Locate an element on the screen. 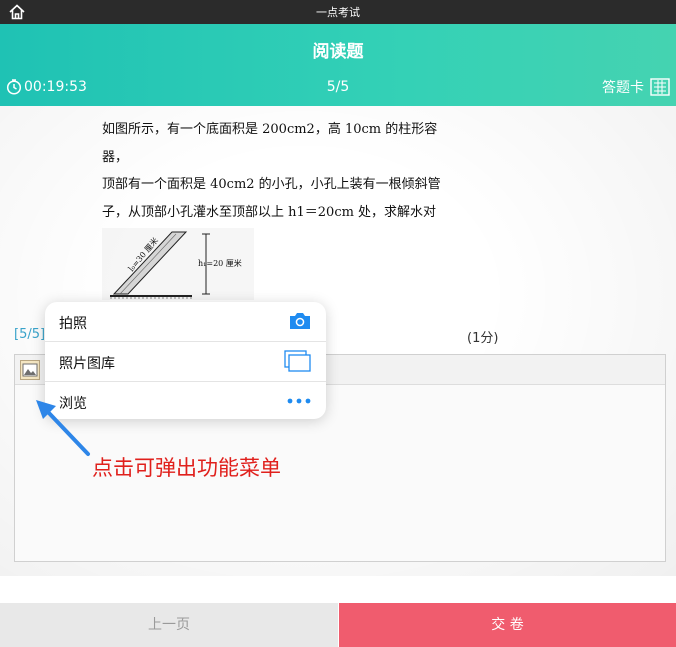 This screenshot has width=676, height=647. camera-icon is located at coordinates (300, 321).